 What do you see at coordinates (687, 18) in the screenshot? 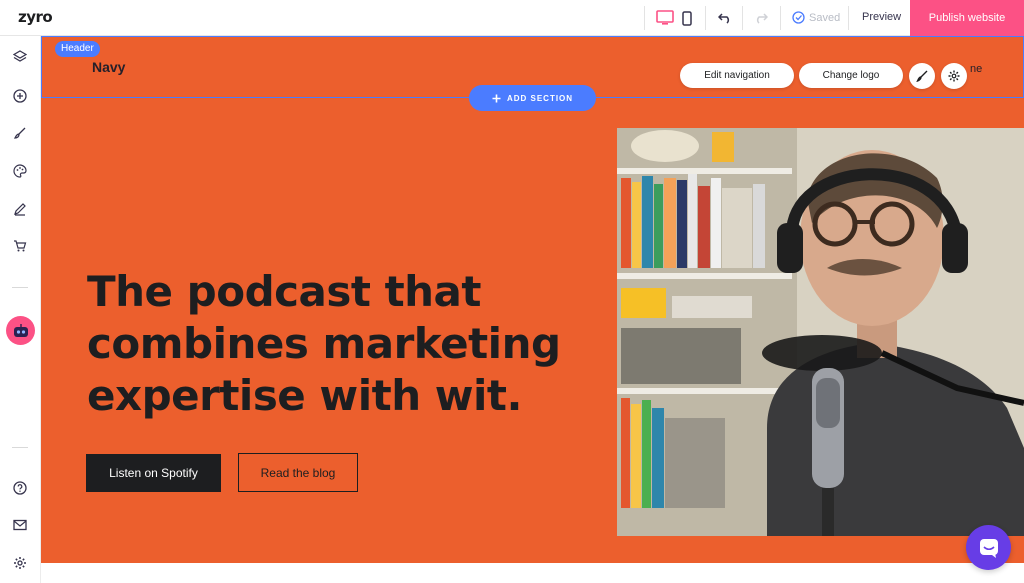
I see `mobile-view-icon` at bounding box center [687, 18].